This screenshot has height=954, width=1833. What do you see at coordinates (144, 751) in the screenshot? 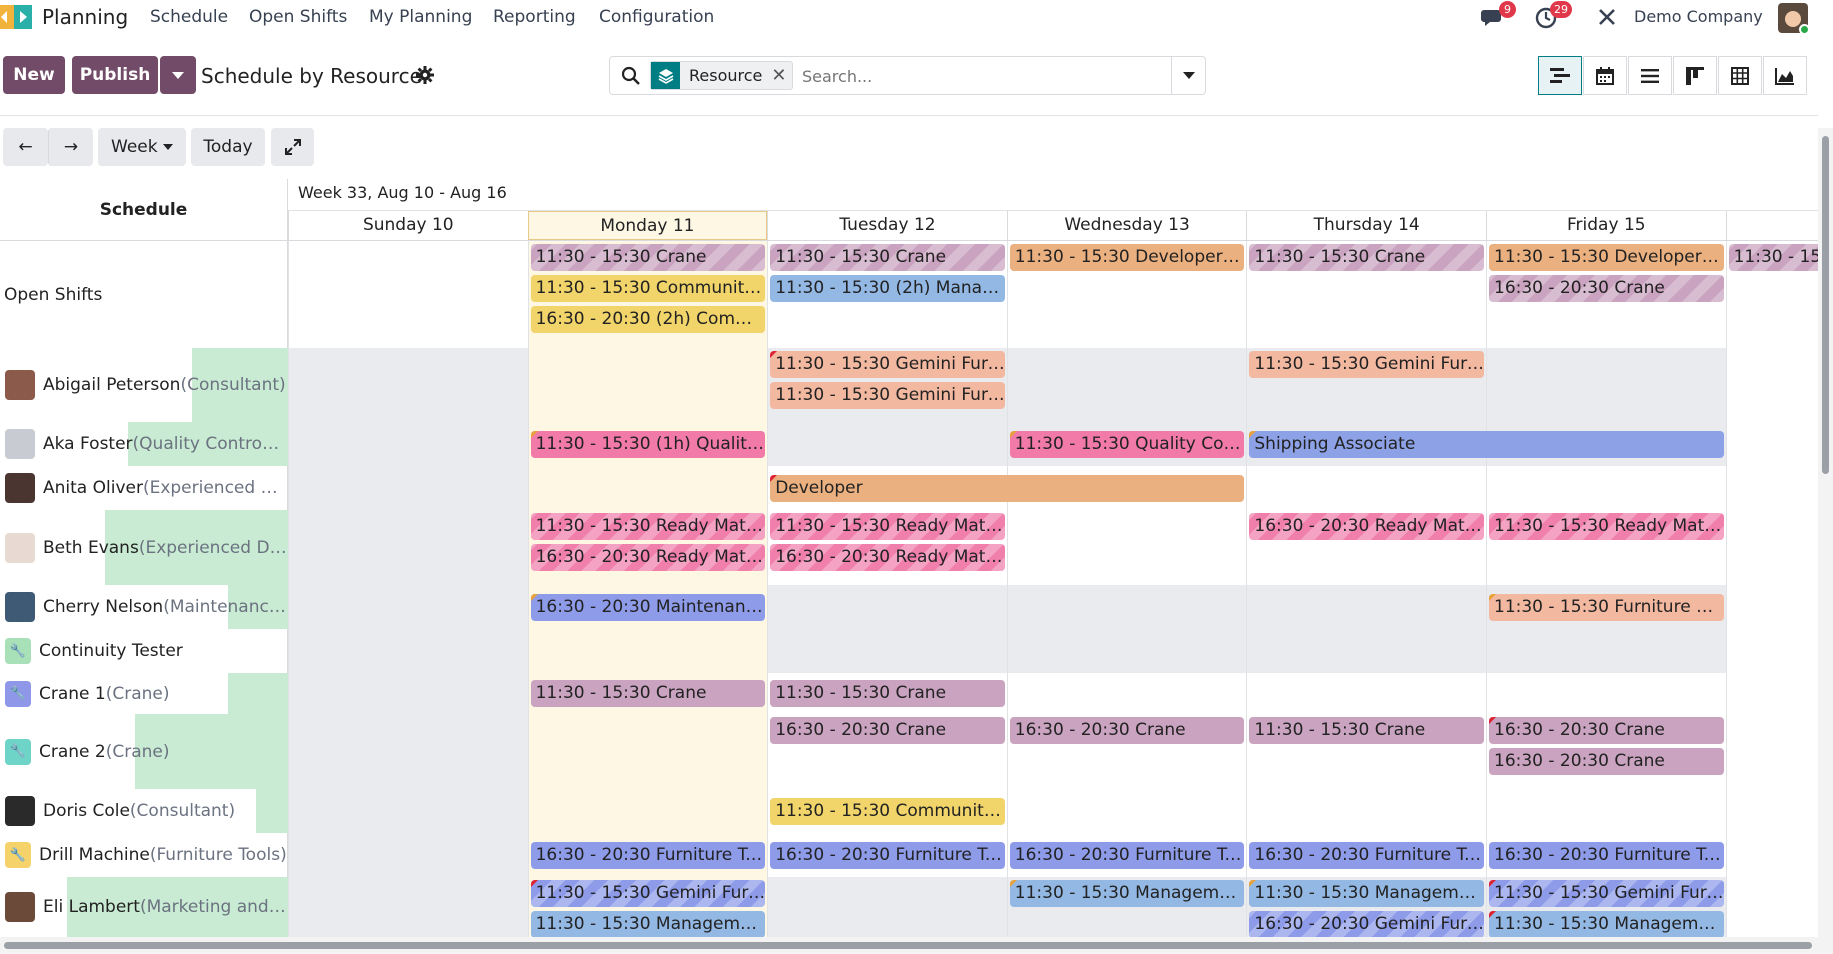
I see `resource-row-header: 🔧 Crane 2 (Crane)` at bounding box center [144, 751].